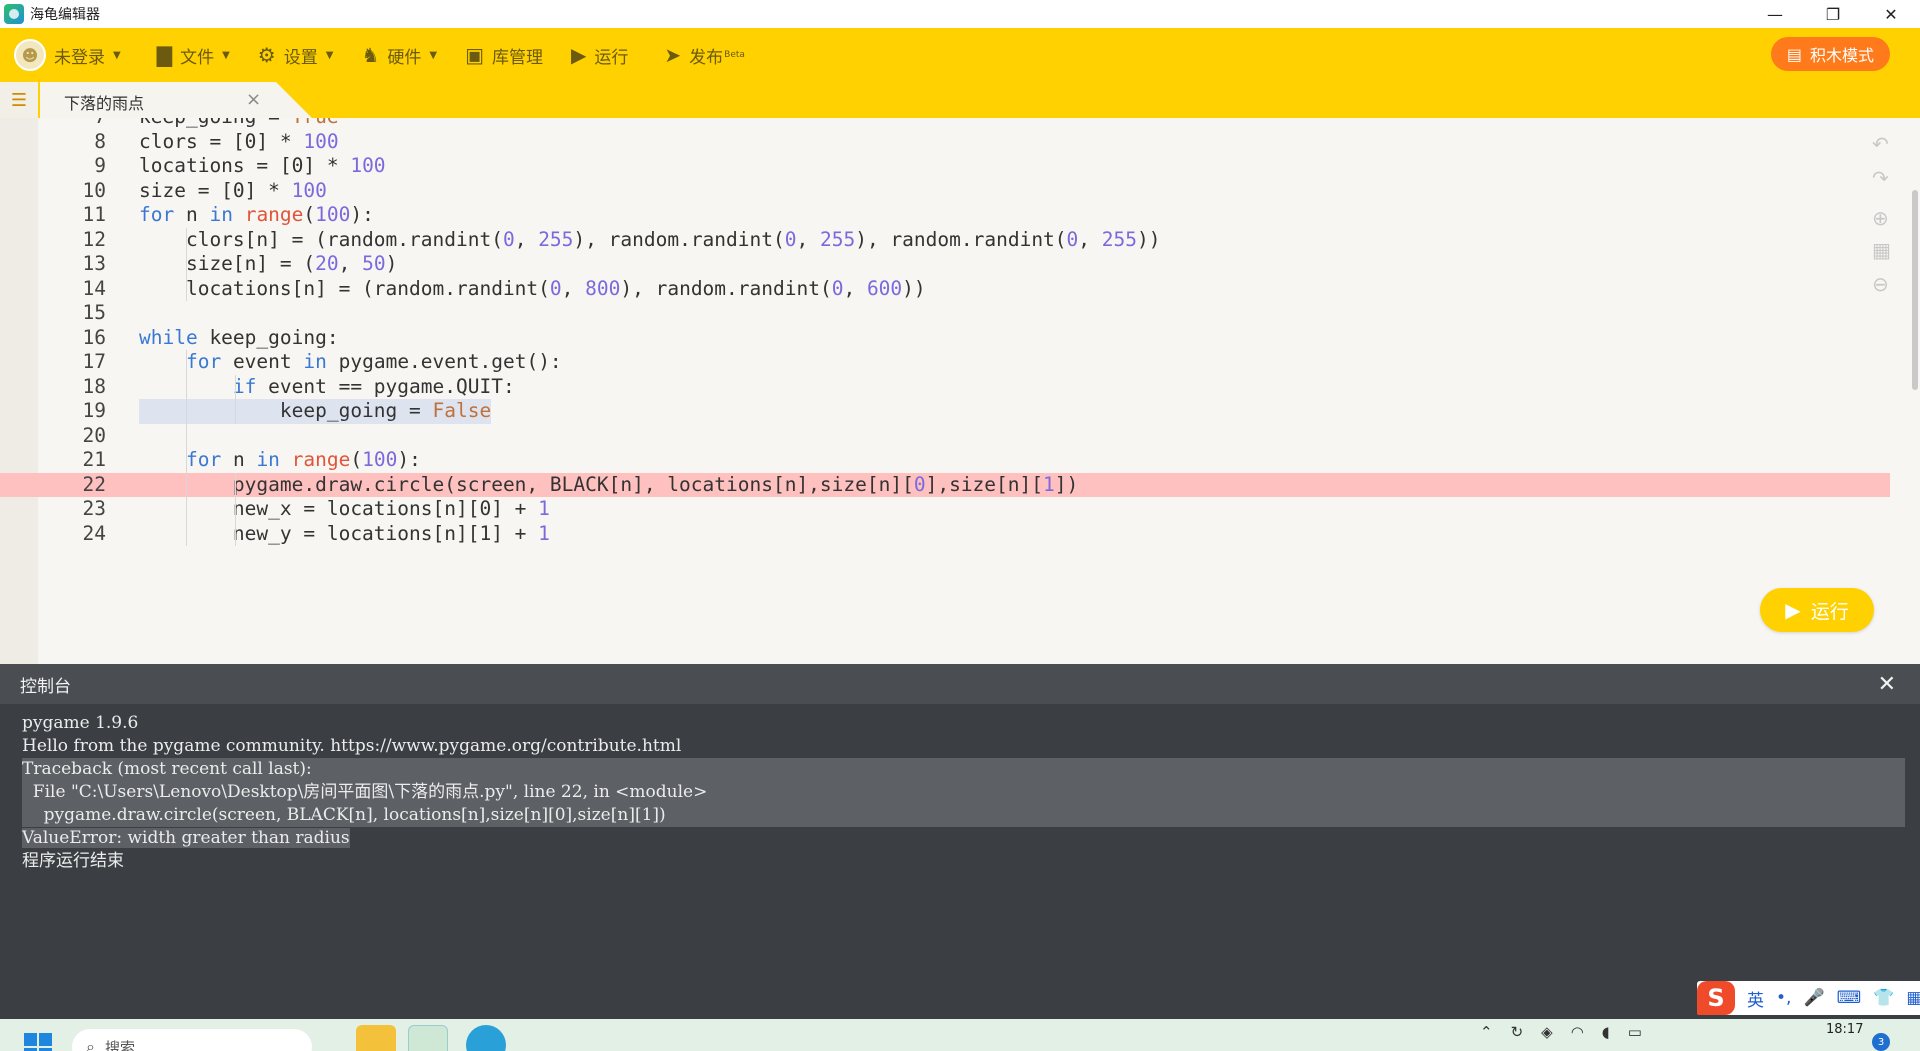 The image size is (1920, 1051). Describe the element at coordinates (1881, 1042) in the screenshot. I see `notification-badge: 3` at that location.